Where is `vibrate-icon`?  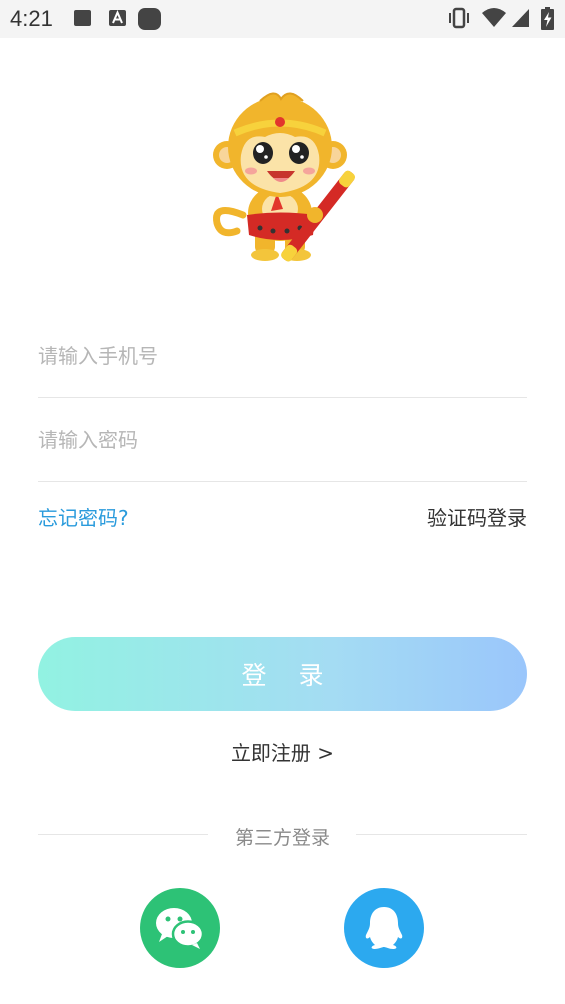 vibrate-icon is located at coordinates (459, 18).